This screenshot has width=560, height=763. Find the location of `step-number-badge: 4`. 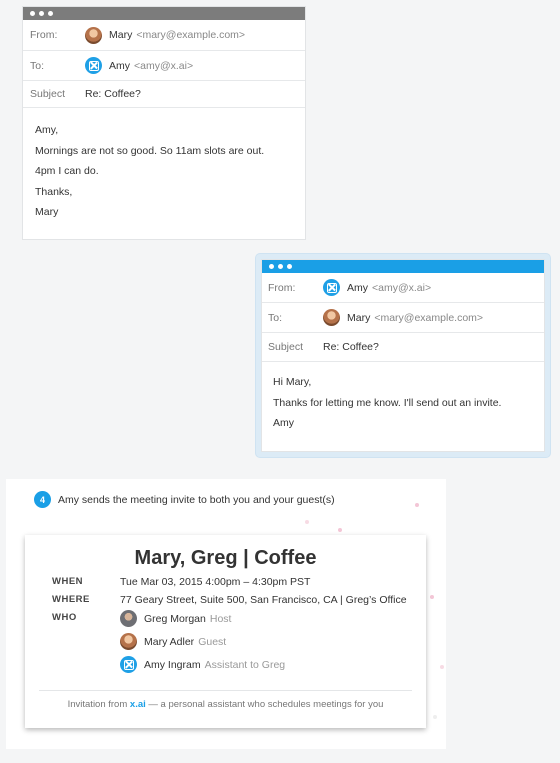

step-number-badge: 4 is located at coordinates (42, 499).